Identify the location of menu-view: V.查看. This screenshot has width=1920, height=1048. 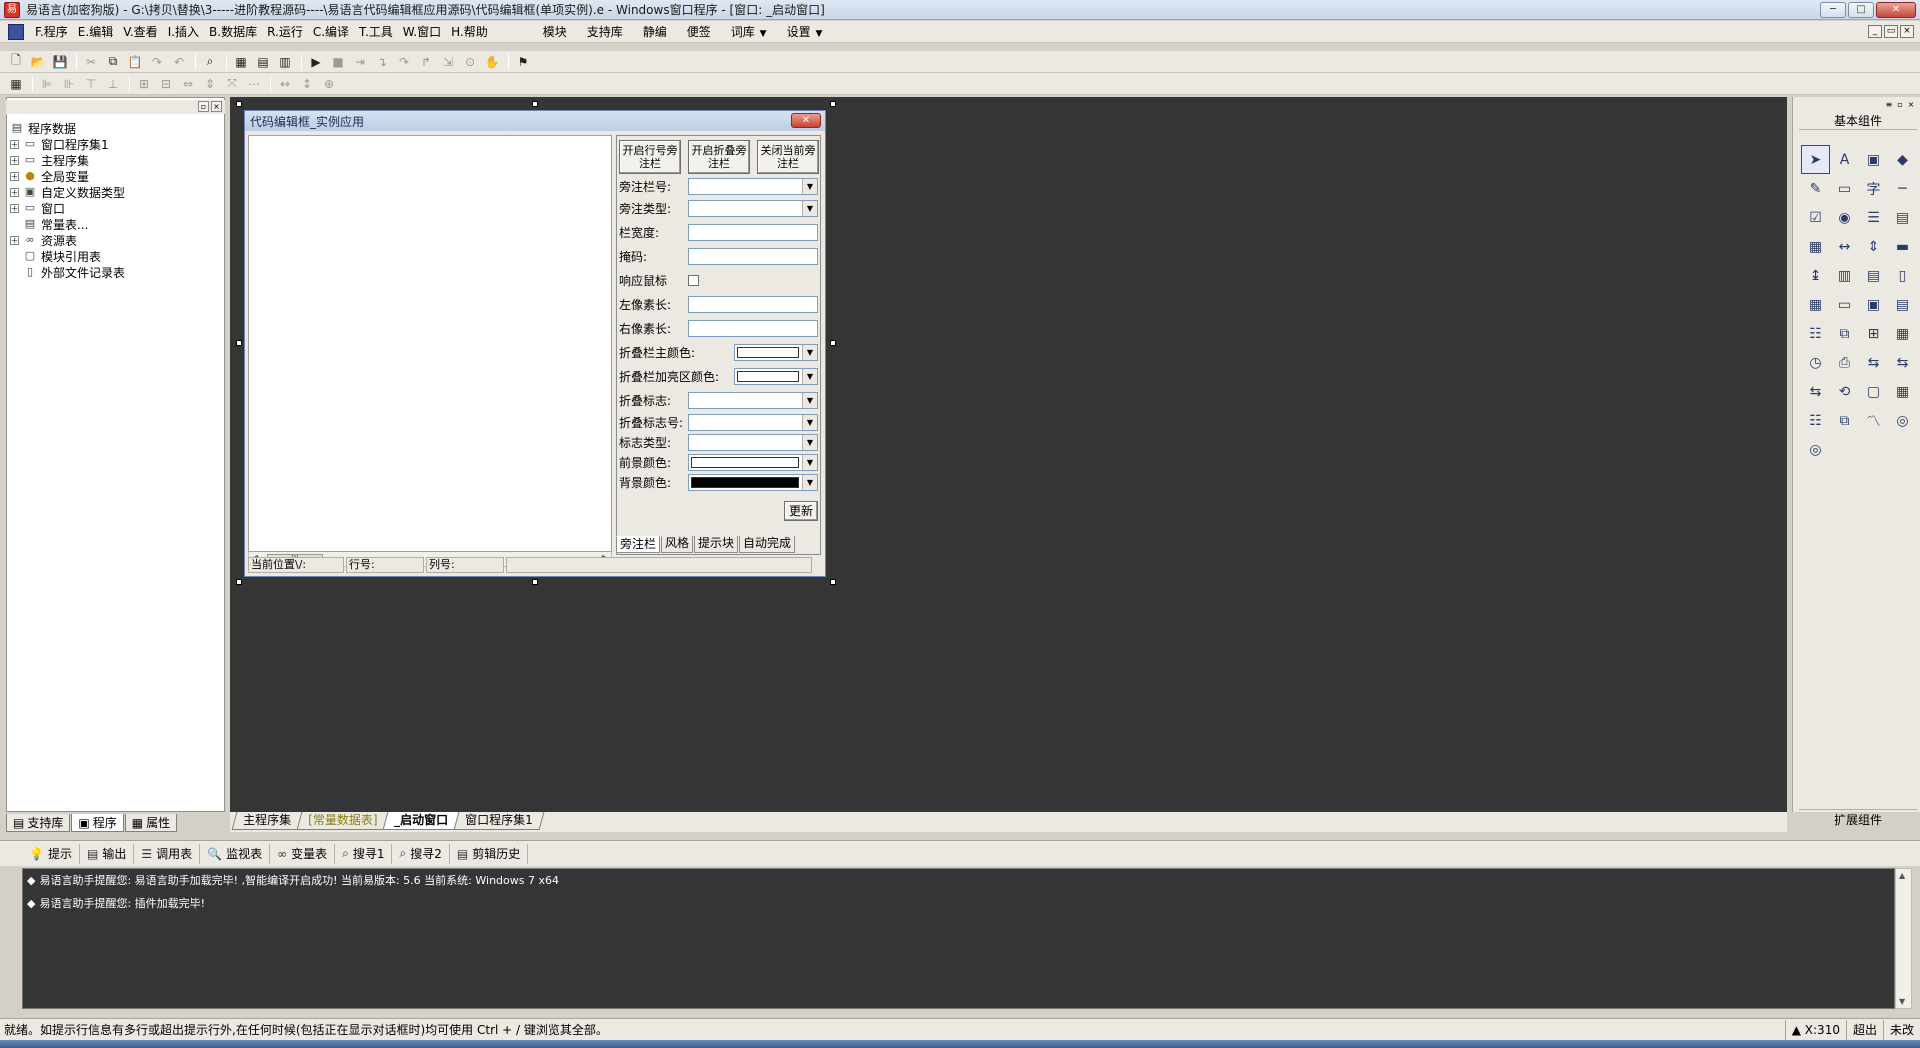
(140, 31).